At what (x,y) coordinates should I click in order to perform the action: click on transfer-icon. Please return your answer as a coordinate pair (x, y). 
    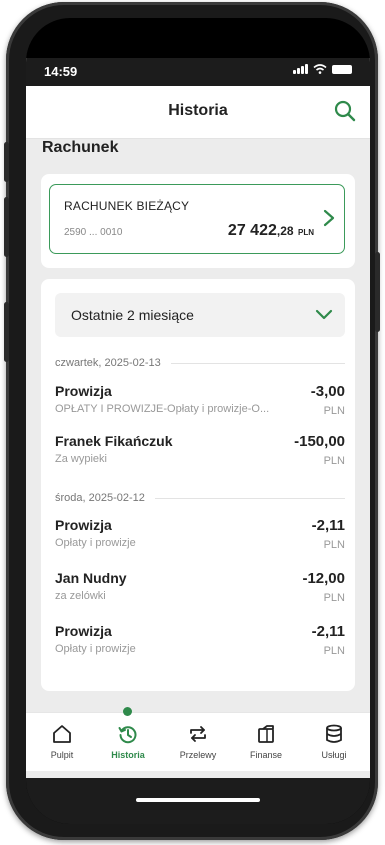
    Looking at the image, I should click on (198, 734).